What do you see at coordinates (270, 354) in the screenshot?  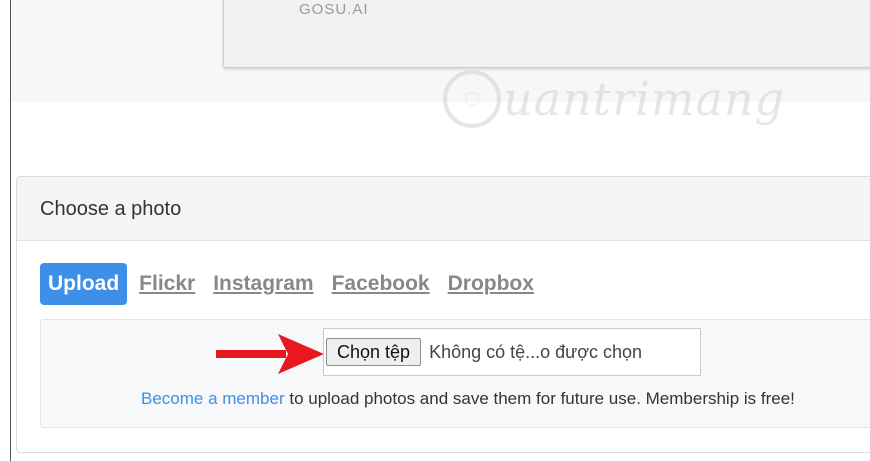 I see `red-arrow-icon` at bounding box center [270, 354].